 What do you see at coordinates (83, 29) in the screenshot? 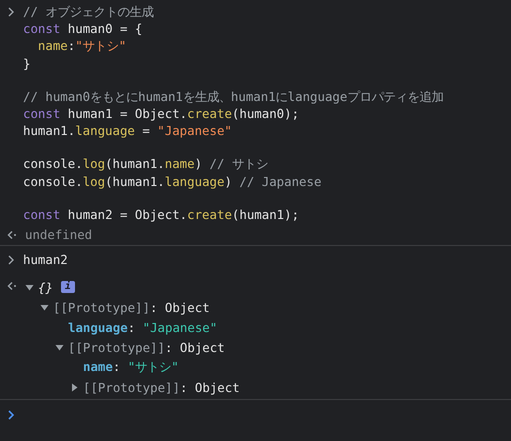
I see `code-line: const human0 = {` at bounding box center [83, 29].